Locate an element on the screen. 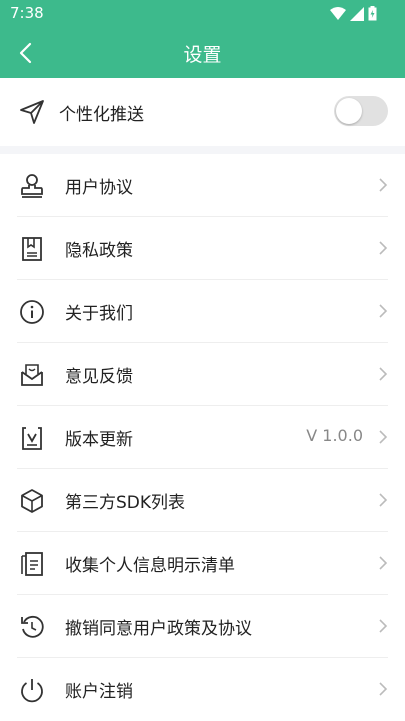  push-label: 个性化推送 is located at coordinates (101, 114).